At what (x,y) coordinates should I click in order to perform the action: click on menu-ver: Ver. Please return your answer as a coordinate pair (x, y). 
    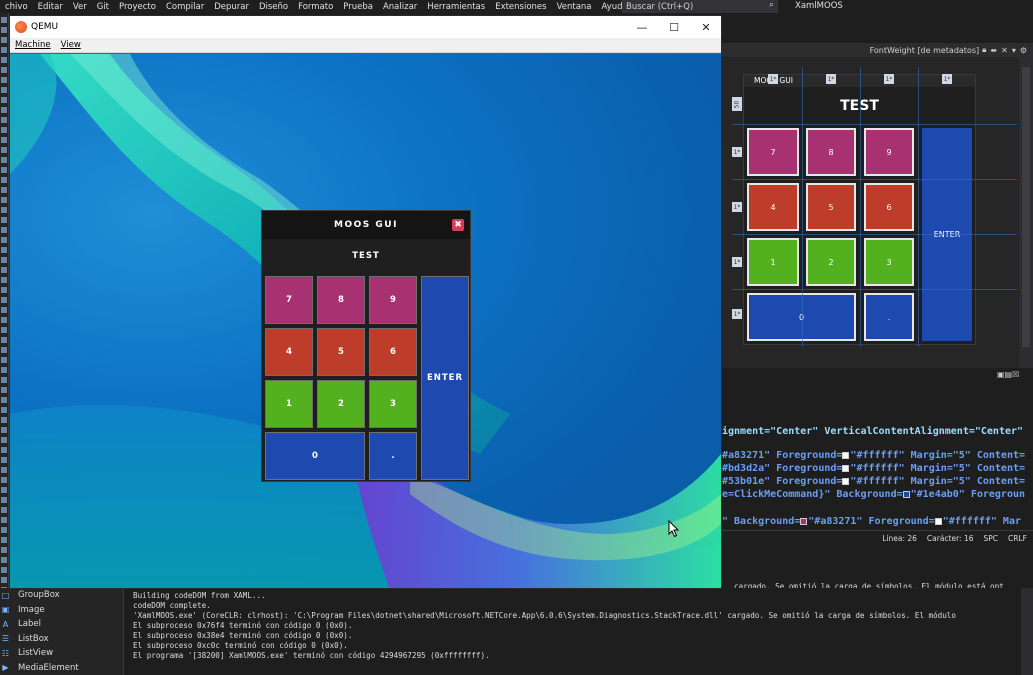
    Looking at the image, I should click on (80, 7).